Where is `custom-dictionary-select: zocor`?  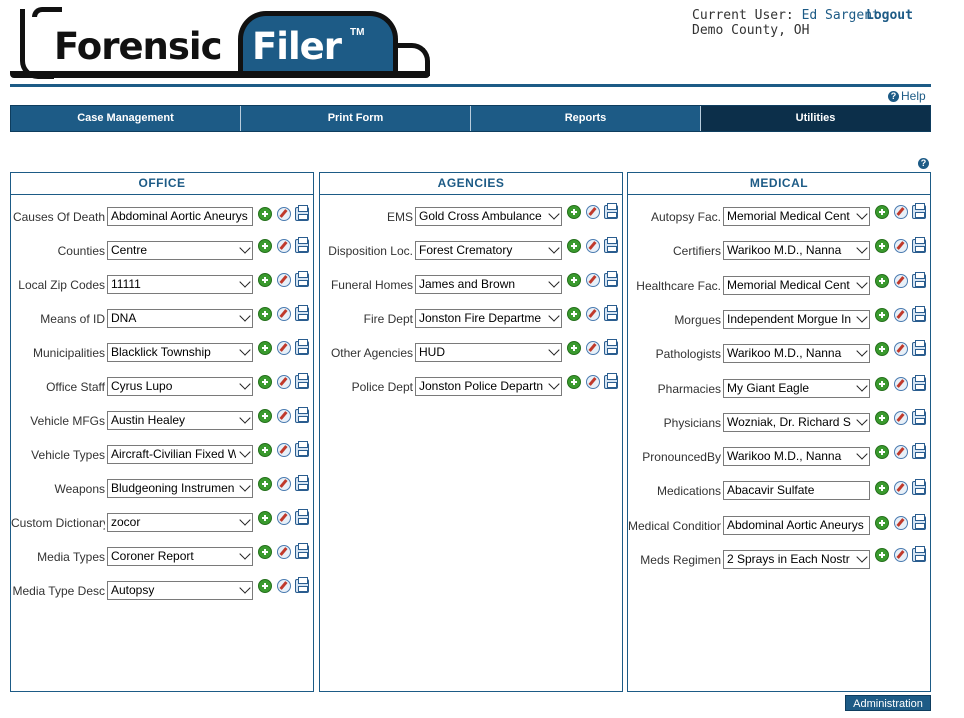 custom-dictionary-select: zocor is located at coordinates (180, 522).